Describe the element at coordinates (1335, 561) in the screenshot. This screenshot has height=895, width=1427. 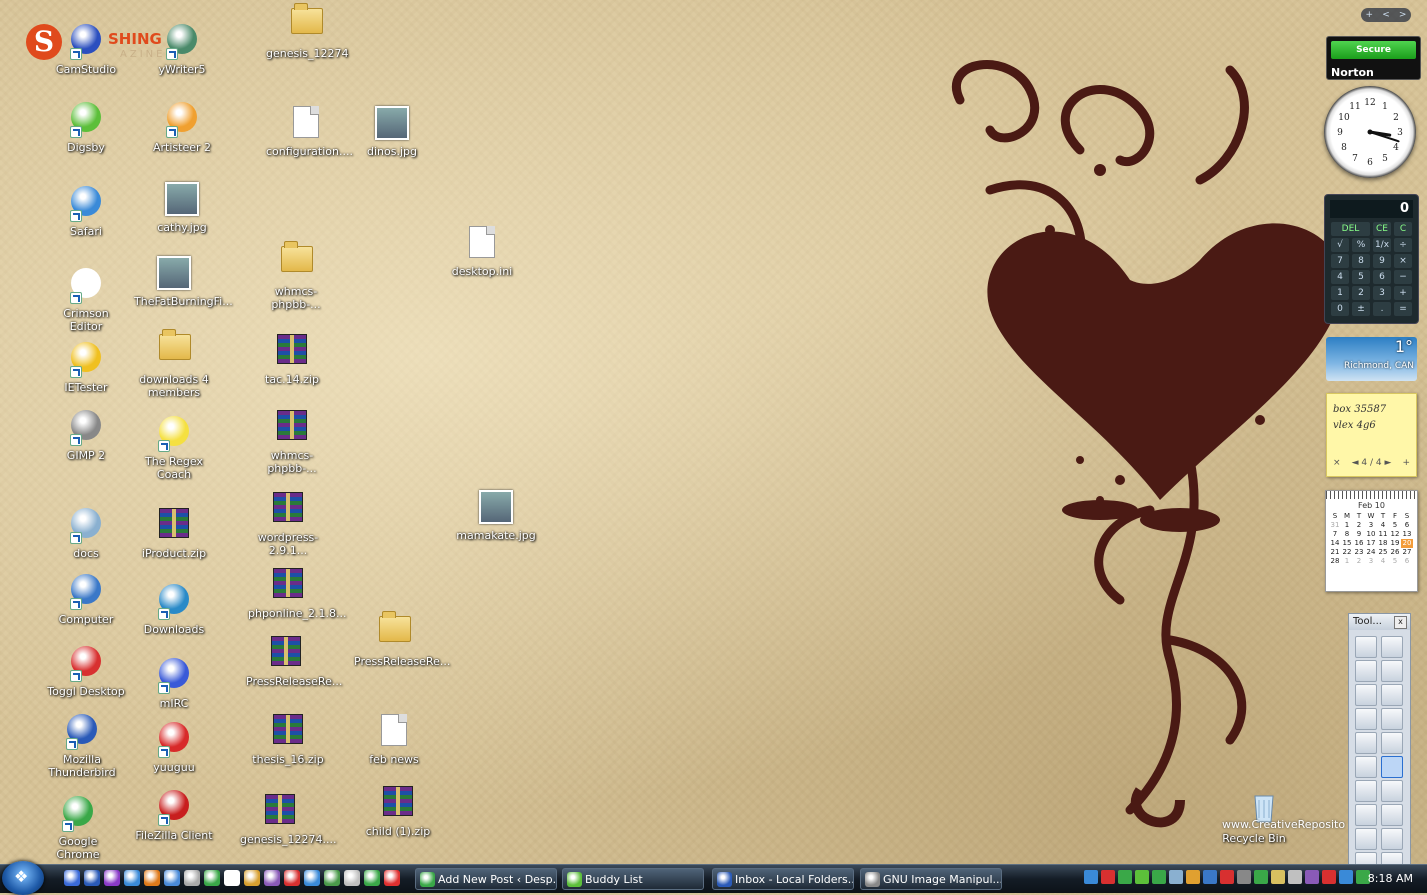
I see `calendar-day: 28` at that location.